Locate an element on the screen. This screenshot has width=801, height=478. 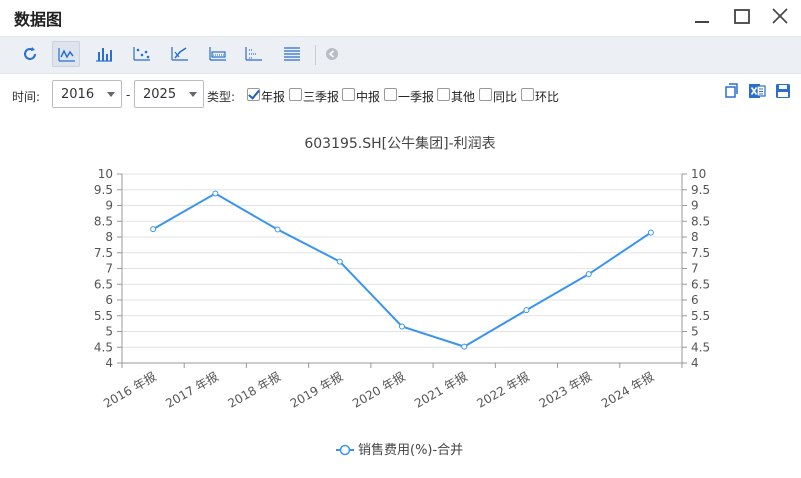
y-tick-label: 7.5 is located at coordinates (103, 253).